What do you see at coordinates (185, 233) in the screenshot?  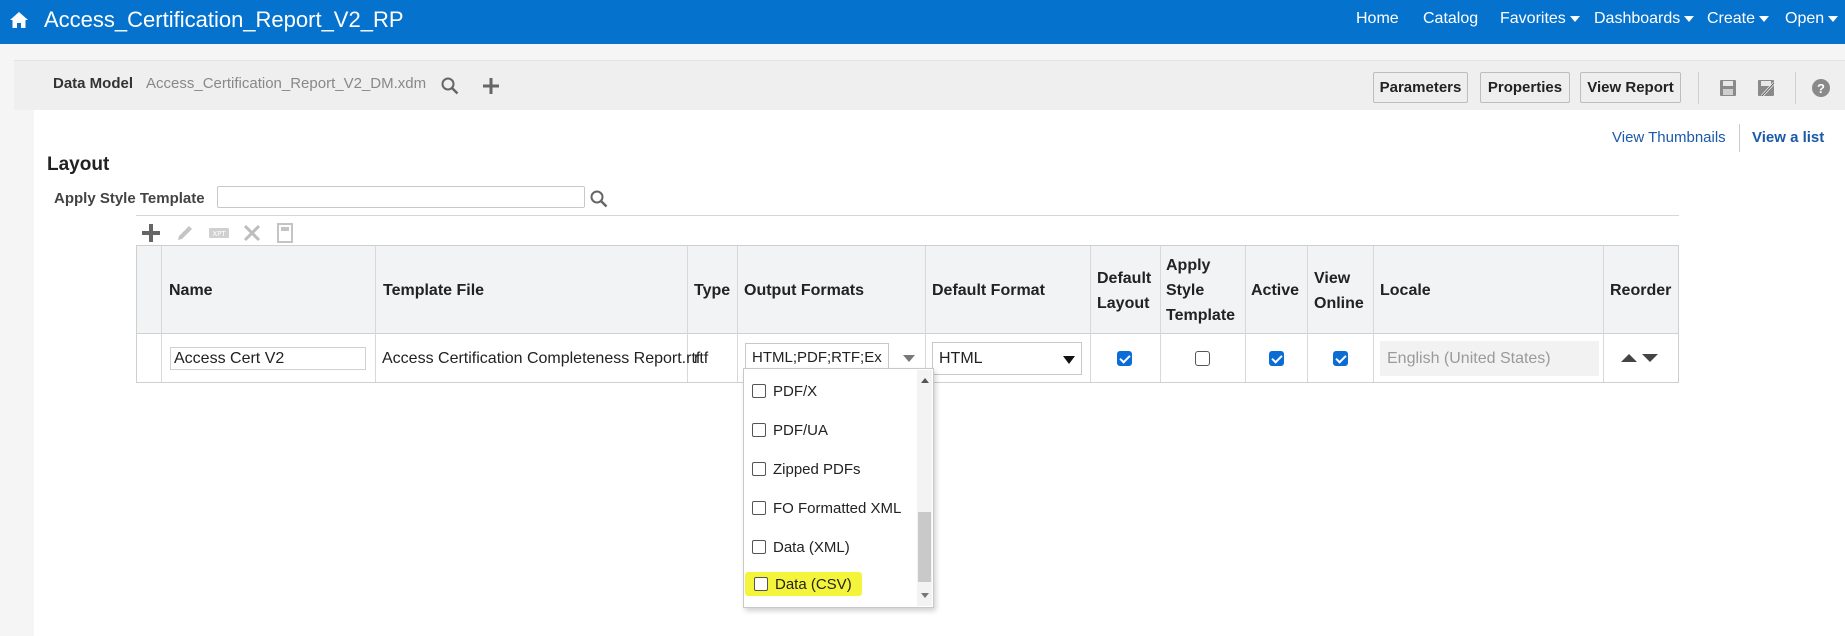 I see `edit-icon` at bounding box center [185, 233].